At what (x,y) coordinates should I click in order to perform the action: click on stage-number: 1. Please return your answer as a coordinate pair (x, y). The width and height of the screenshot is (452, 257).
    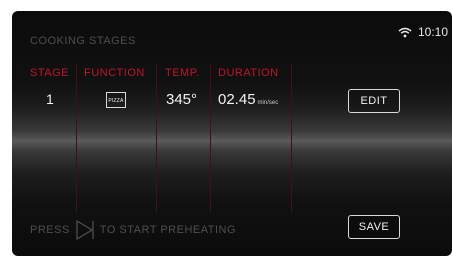
    Looking at the image, I should click on (50, 99).